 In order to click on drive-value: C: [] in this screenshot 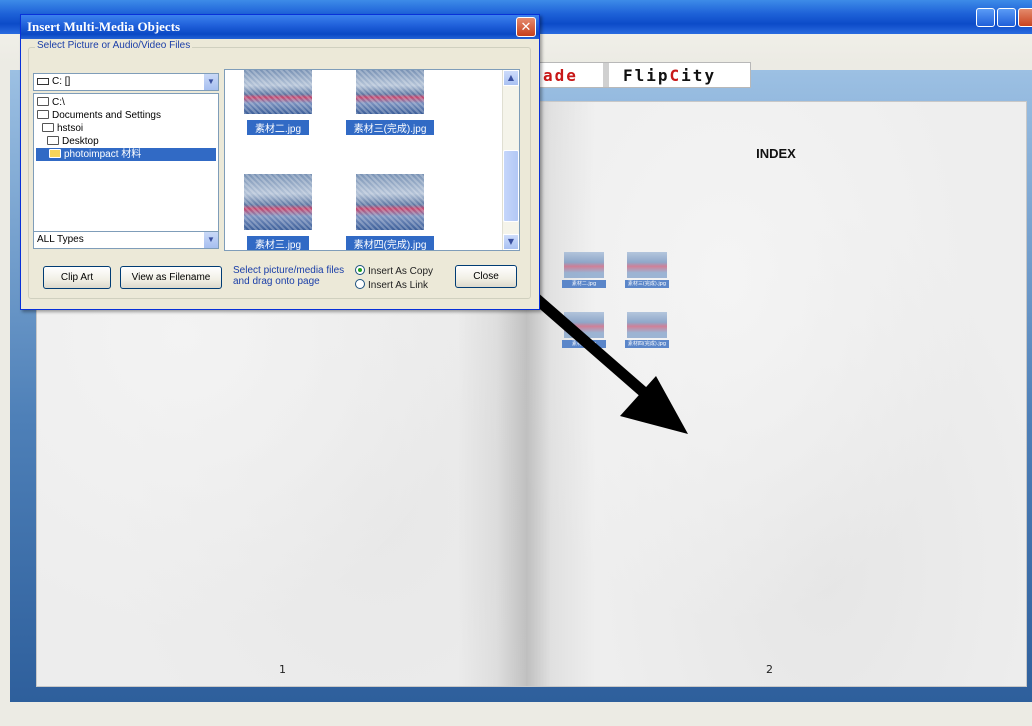, I will do `click(61, 81)`.